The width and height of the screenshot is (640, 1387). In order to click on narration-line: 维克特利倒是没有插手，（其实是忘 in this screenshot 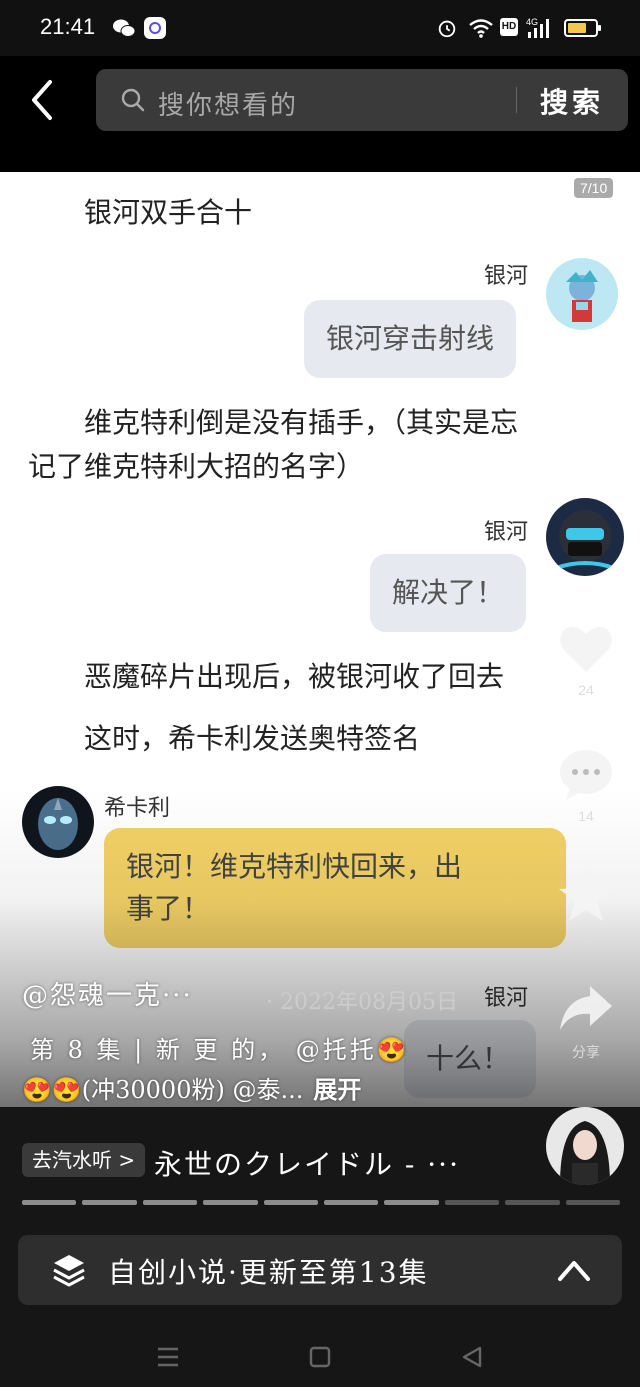, I will do `click(301, 422)`.